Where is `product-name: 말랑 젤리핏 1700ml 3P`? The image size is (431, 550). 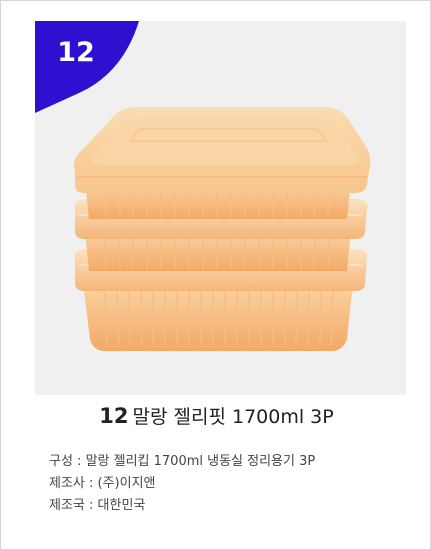
product-name: 말랑 젤리핏 1700ml 3P is located at coordinates (233, 417).